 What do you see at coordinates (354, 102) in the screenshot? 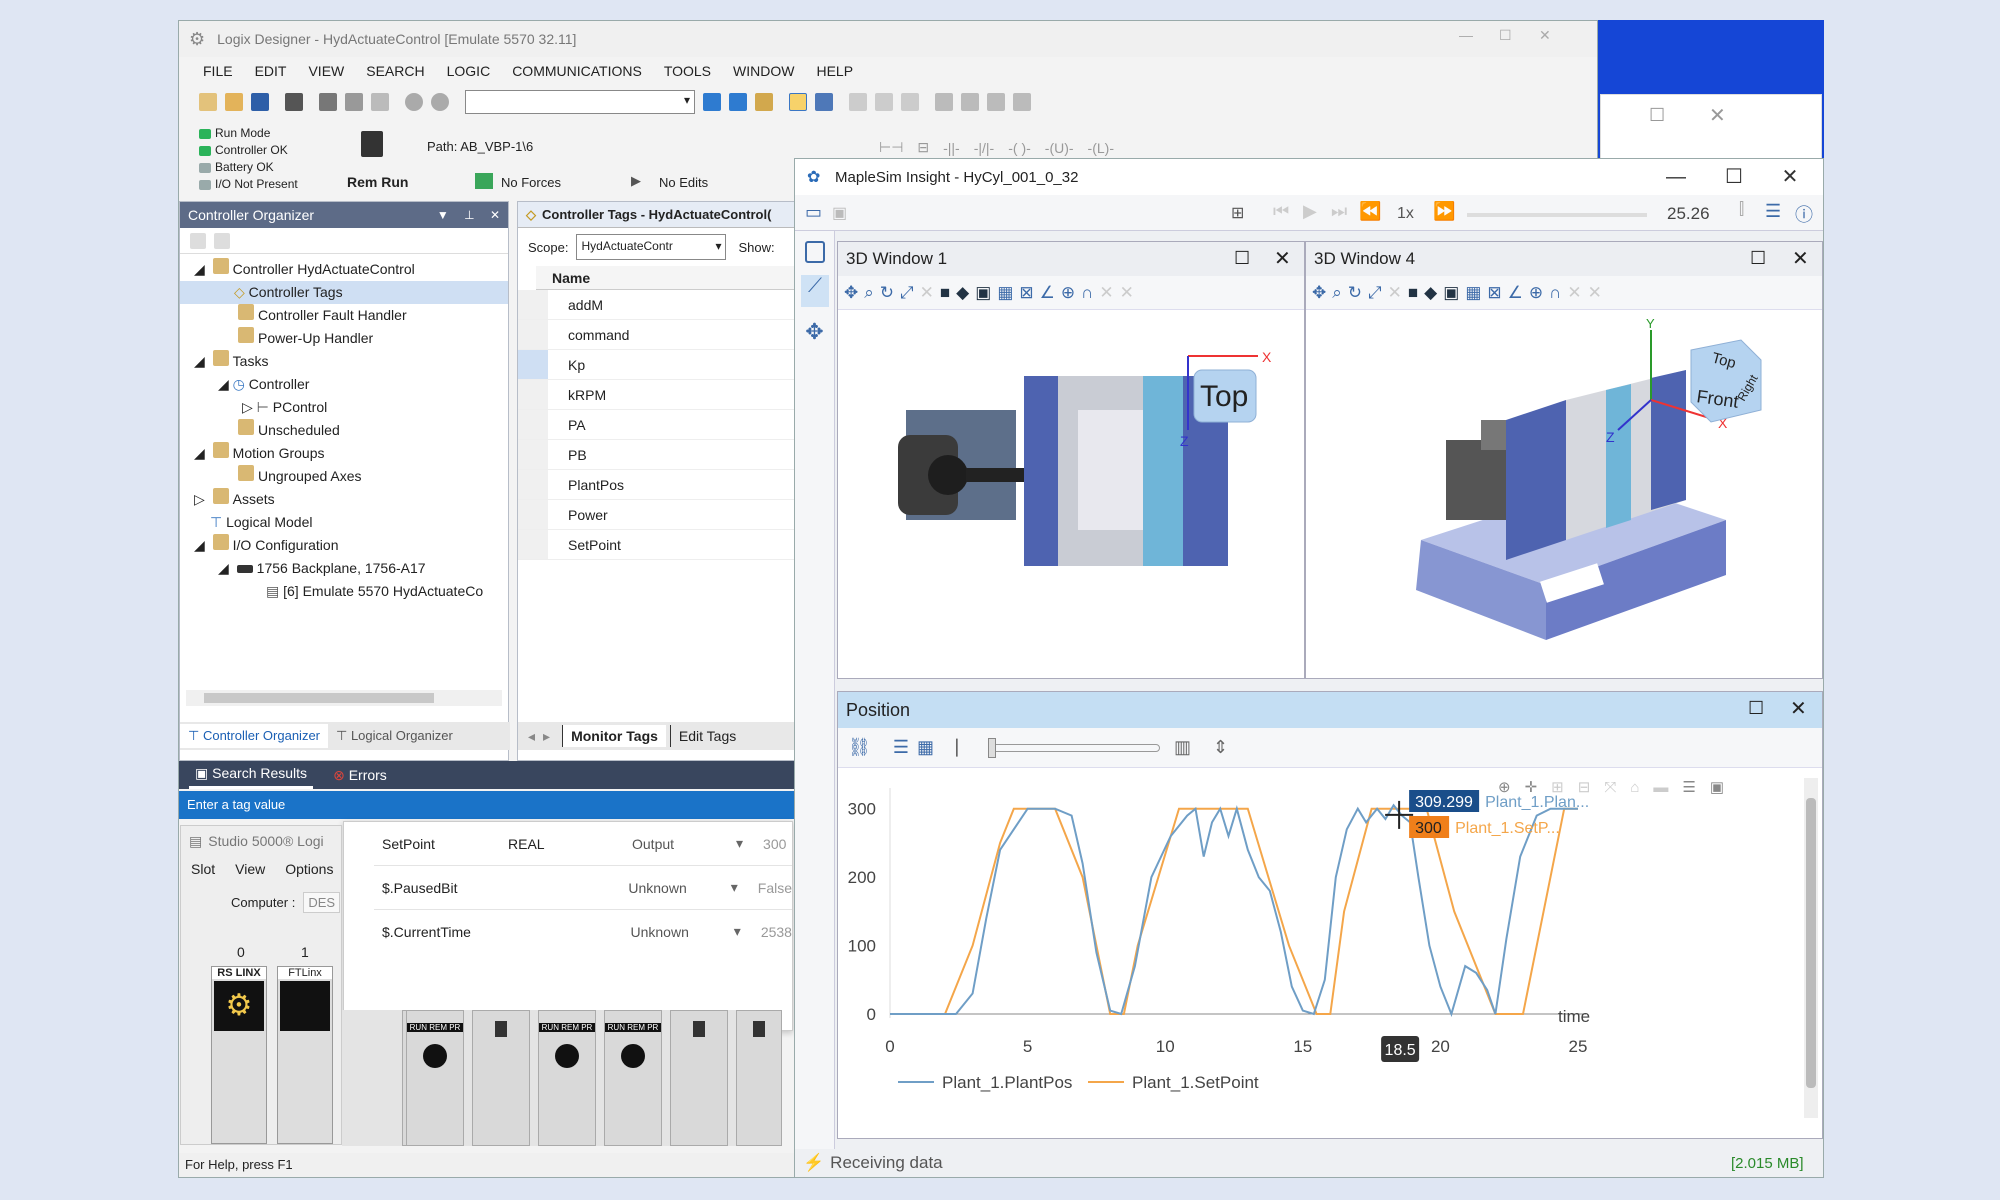
I see `copy-icon` at bounding box center [354, 102].